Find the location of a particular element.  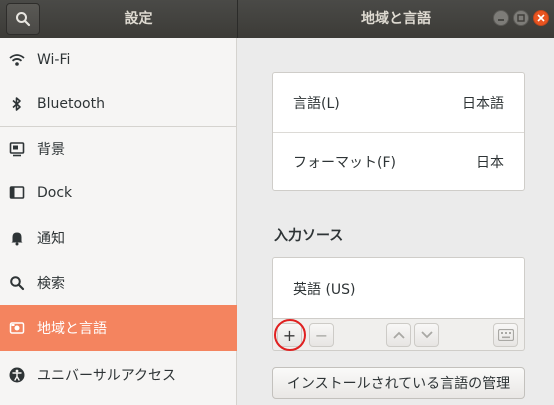

sidebar-item-notifications: 通知 is located at coordinates (118, 238).